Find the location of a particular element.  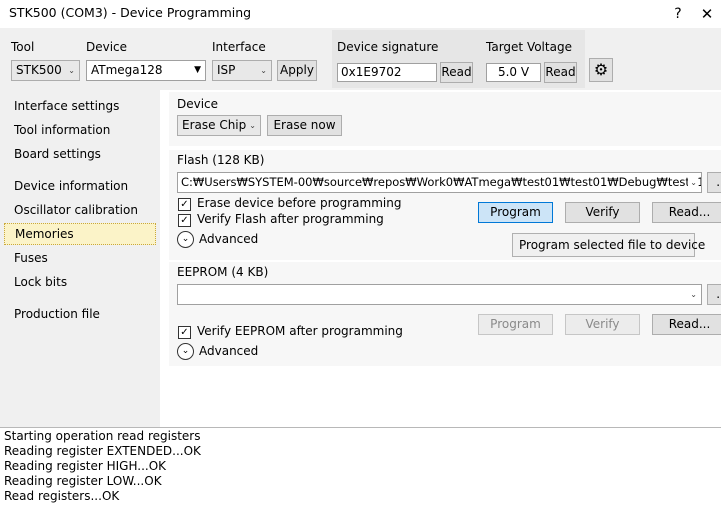

flash-advanced-label: Advanced is located at coordinates (228, 239).